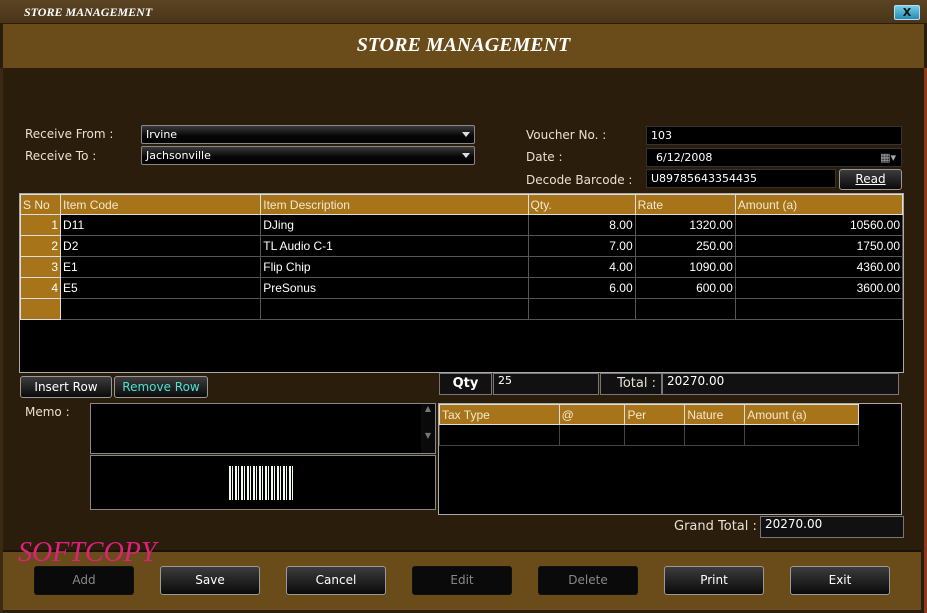 This screenshot has height=613, width=927. I want to click on cell-rate: 1090.00, so click(685, 267).